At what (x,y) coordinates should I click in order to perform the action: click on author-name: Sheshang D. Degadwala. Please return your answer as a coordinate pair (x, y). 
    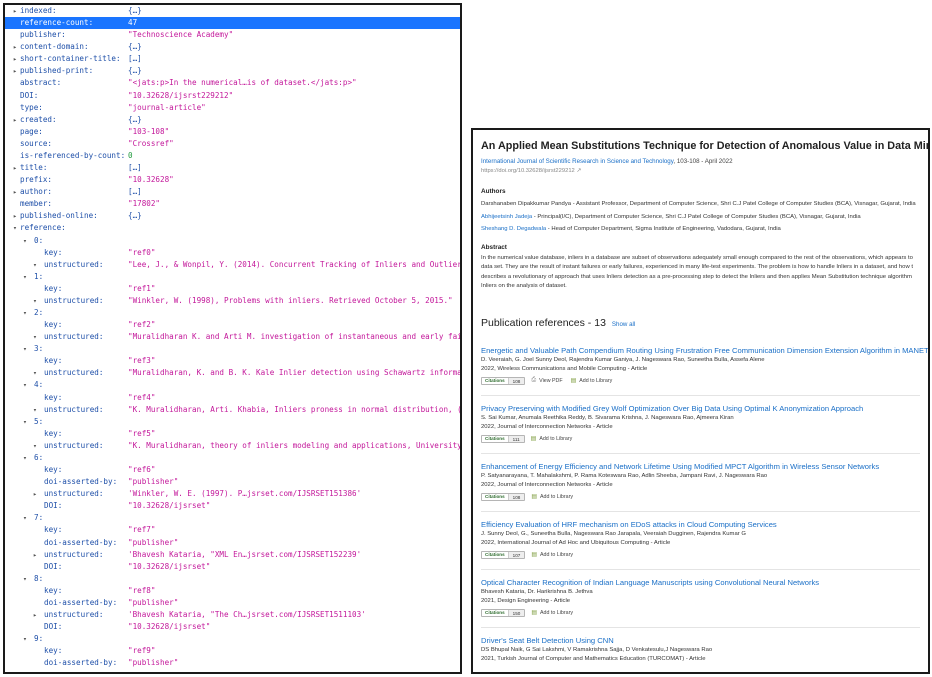
    Looking at the image, I should click on (513, 229).